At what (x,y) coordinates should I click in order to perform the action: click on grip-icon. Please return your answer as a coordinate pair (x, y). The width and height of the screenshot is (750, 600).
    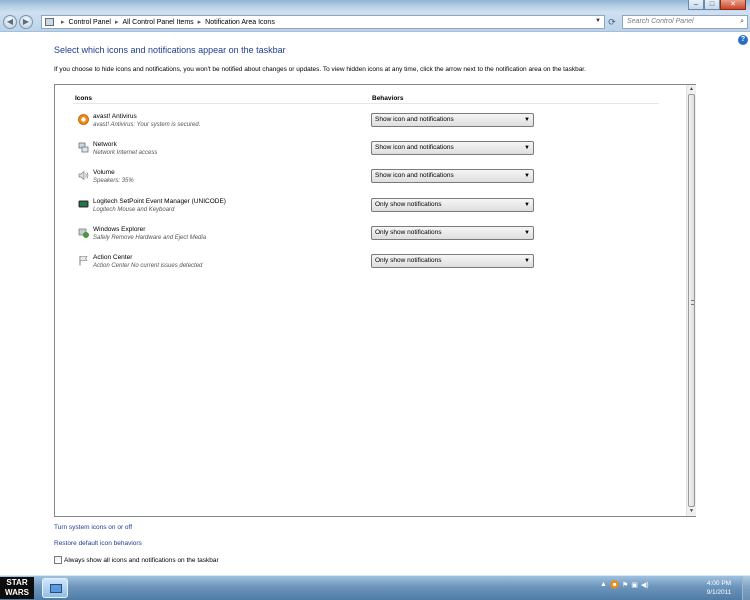
    Looking at the image, I should click on (692, 302).